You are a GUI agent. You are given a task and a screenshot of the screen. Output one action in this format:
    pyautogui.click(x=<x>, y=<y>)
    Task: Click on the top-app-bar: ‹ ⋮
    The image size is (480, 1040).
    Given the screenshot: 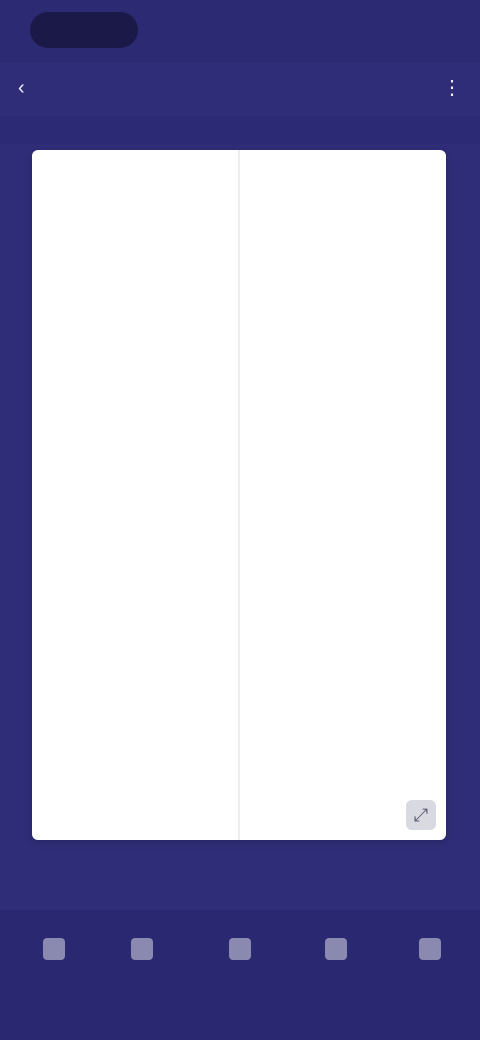 What is the action you would take?
    pyautogui.click(x=240, y=89)
    